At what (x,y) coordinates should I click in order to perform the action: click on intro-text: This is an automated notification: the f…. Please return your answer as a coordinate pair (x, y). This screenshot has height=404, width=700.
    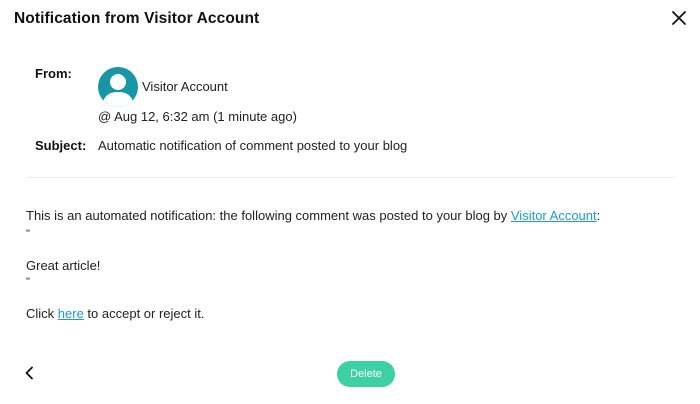
    Looking at the image, I should click on (268, 215).